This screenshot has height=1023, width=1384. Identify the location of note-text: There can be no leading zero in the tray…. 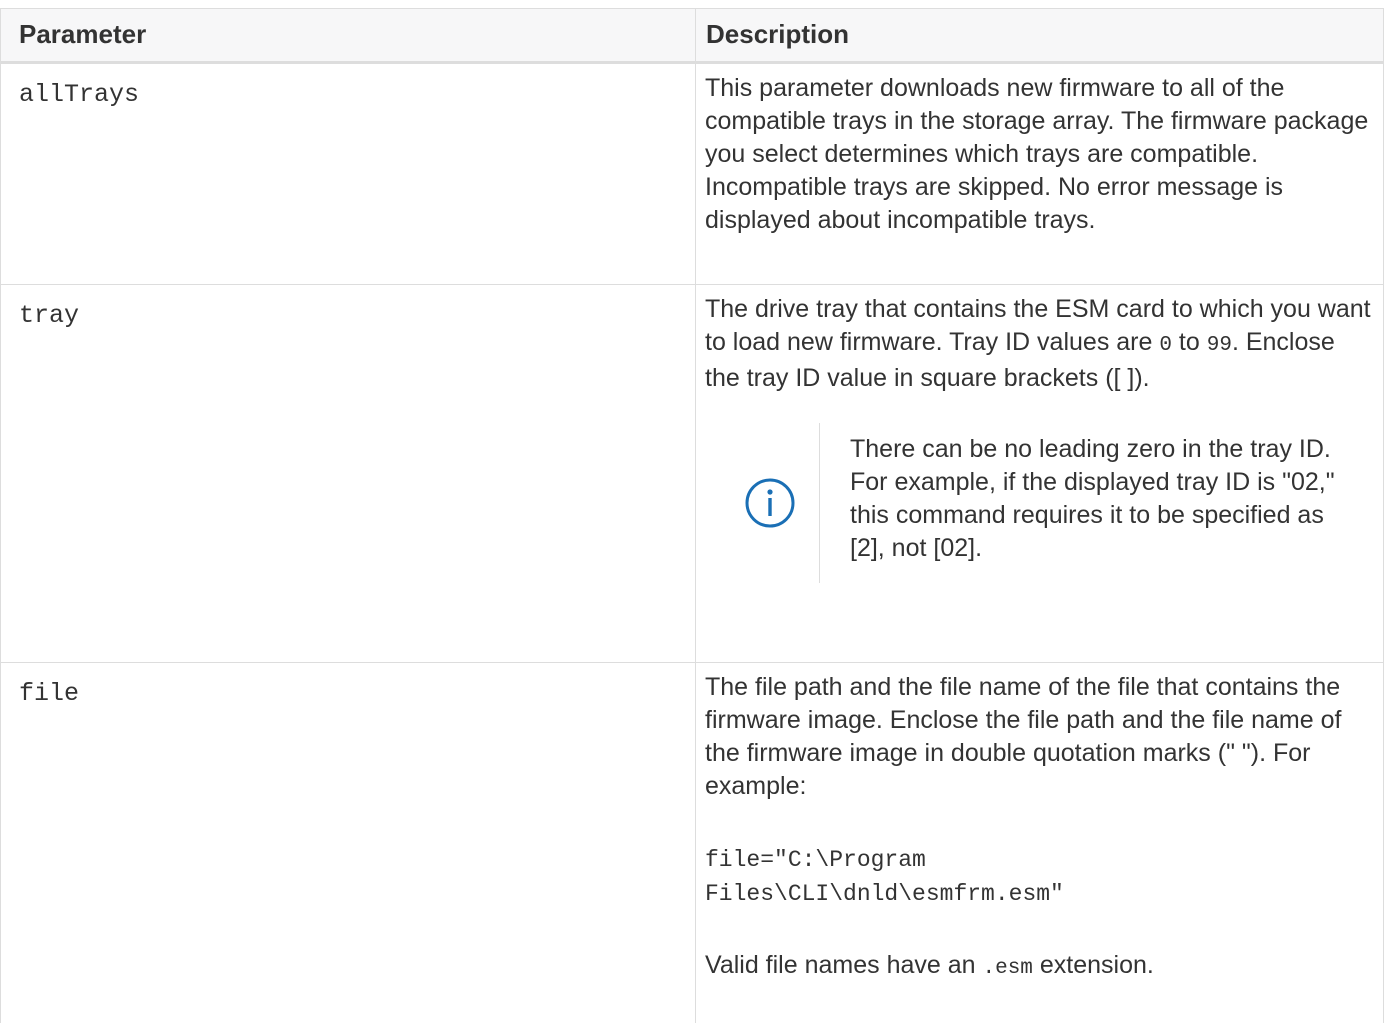
(1092, 498).